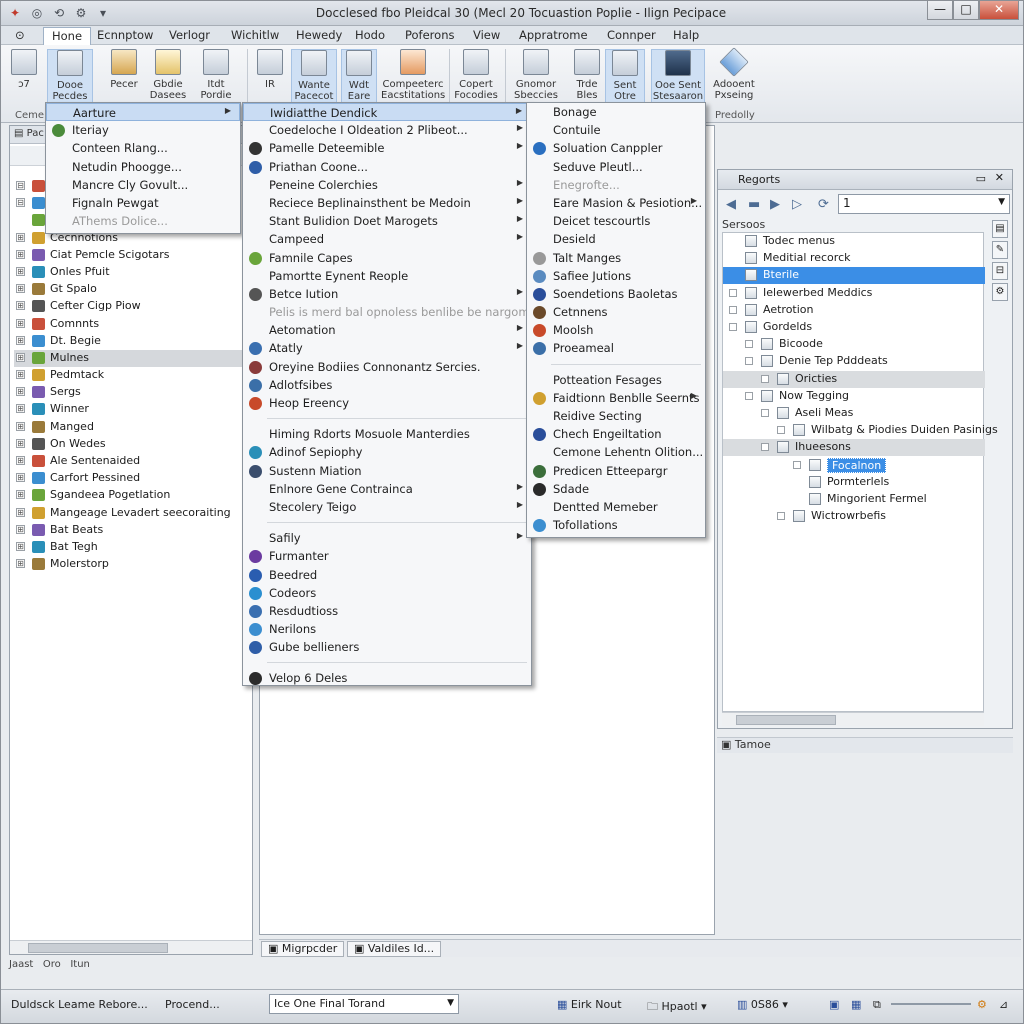 This screenshot has height=1024, width=1024. What do you see at coordinates (966, 10) in the screenshot?
I see `maximize-button: □` at bounding box center [966, 10].